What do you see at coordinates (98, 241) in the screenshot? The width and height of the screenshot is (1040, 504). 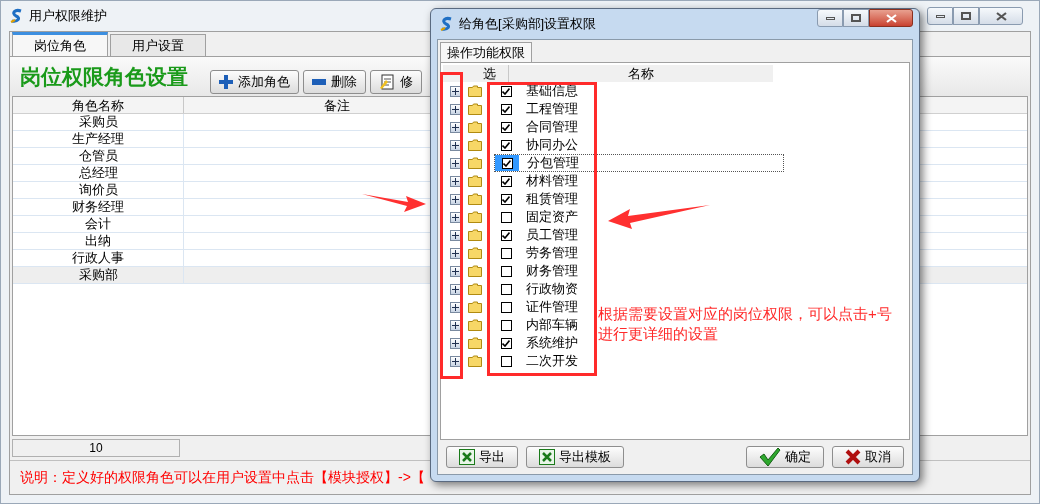 I see `table-cell: 出纳` at bounding box center [98, 241].